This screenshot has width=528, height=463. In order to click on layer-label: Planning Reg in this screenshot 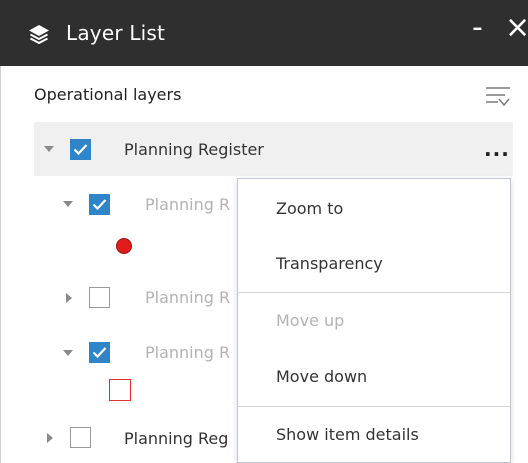, I will do `click(176, 438)`.